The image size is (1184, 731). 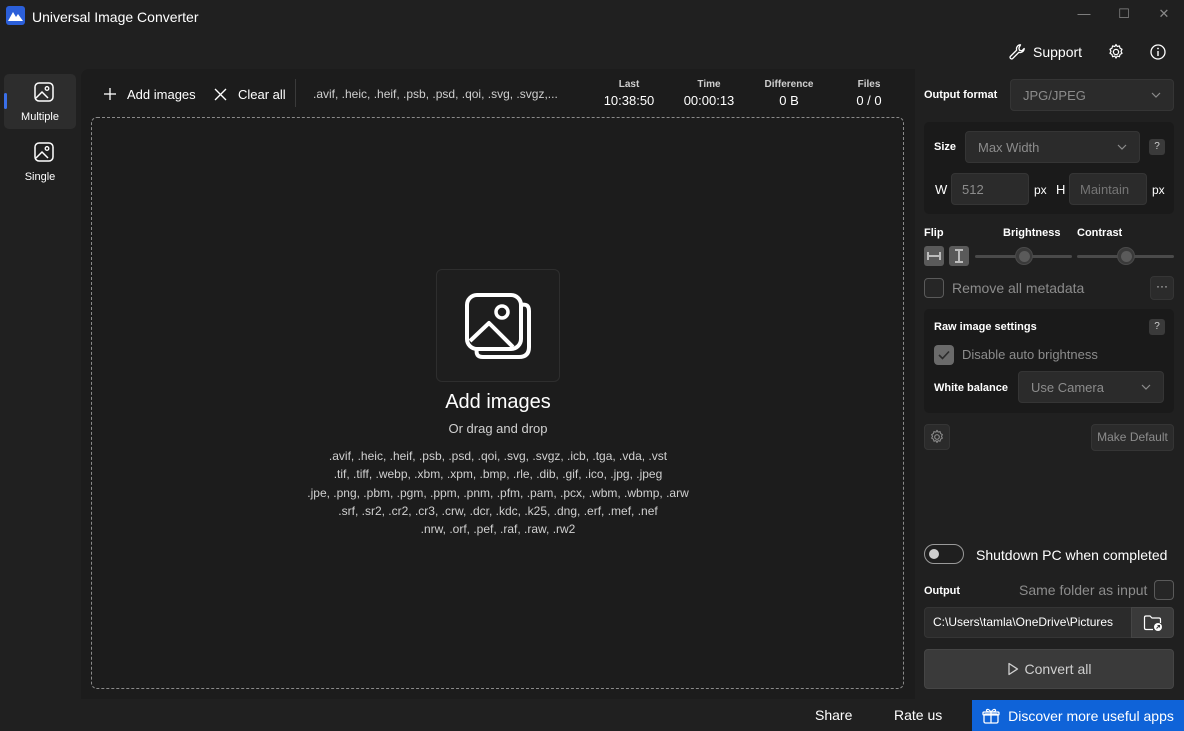 I want to click on nav-item-multiple: Multiple, so click(x=40, y=101).